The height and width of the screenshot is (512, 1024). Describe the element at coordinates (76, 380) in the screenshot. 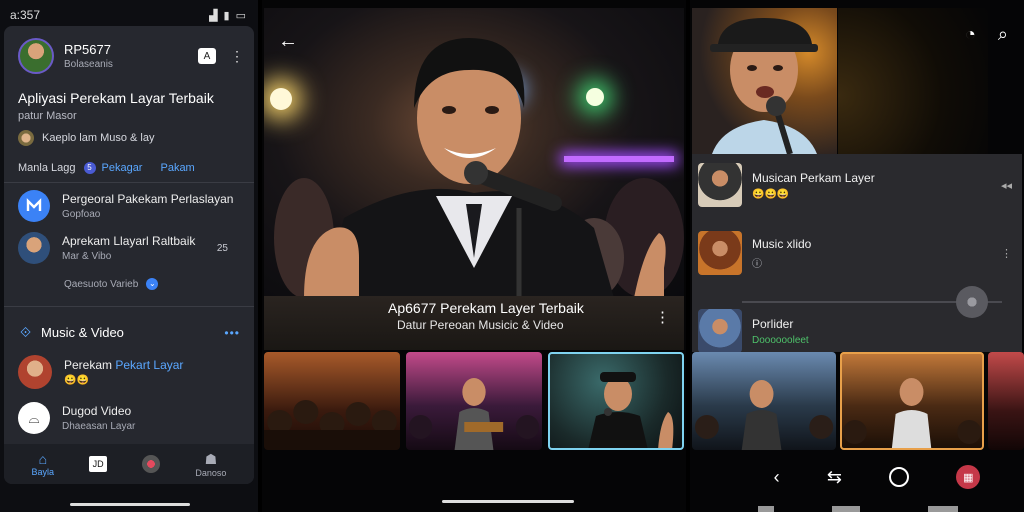

I see `emoji-row: 😀😀` at that location.